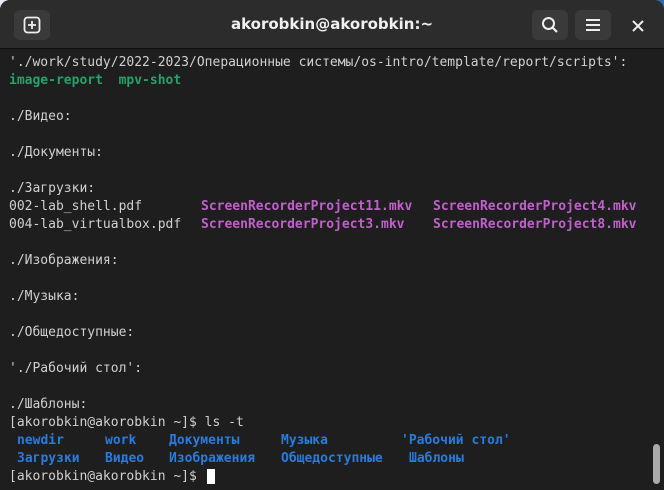 The height and width of the screenshot is (490, 664). Describe the element at coordinates (220, 422) in the screenshot. I see `command-text: ls -t` at that location.